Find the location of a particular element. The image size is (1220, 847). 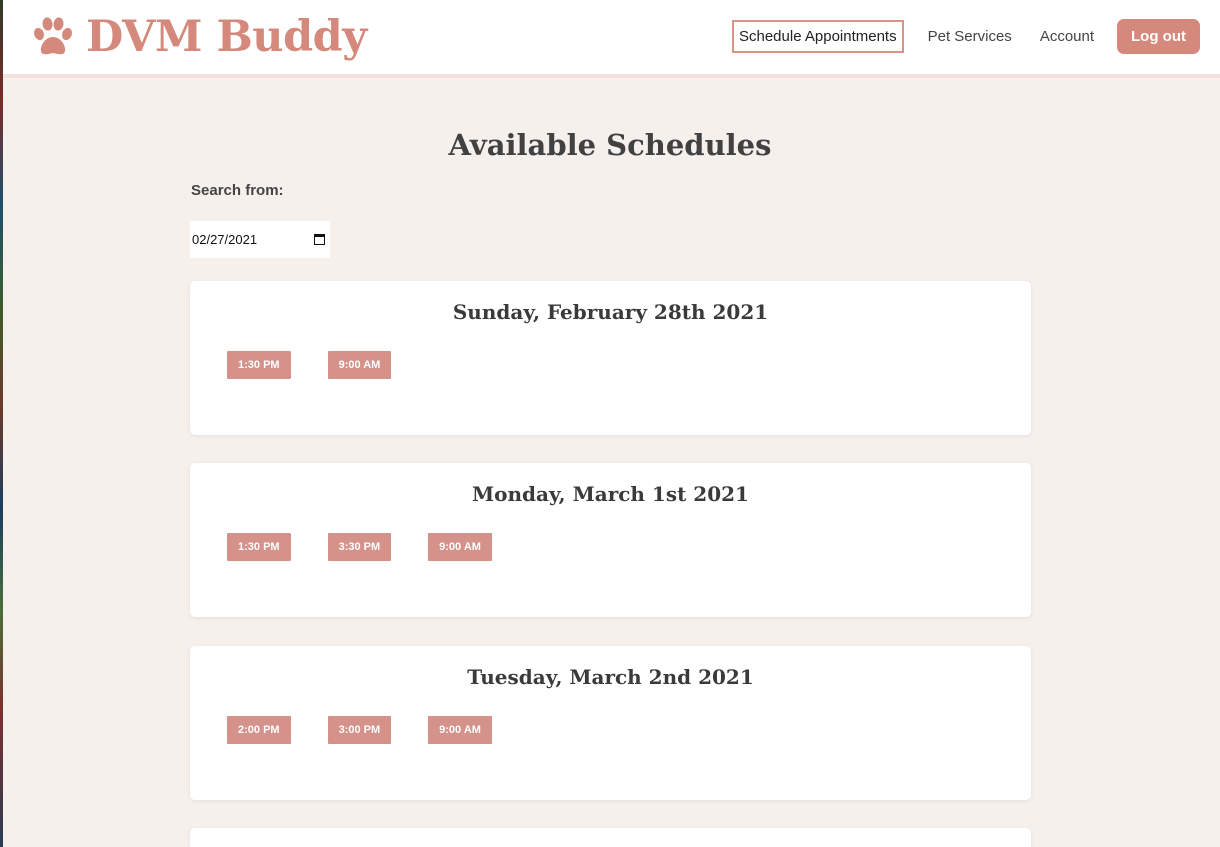

search-date-input: 02/27/2021 is located at coordinates (260, 239).